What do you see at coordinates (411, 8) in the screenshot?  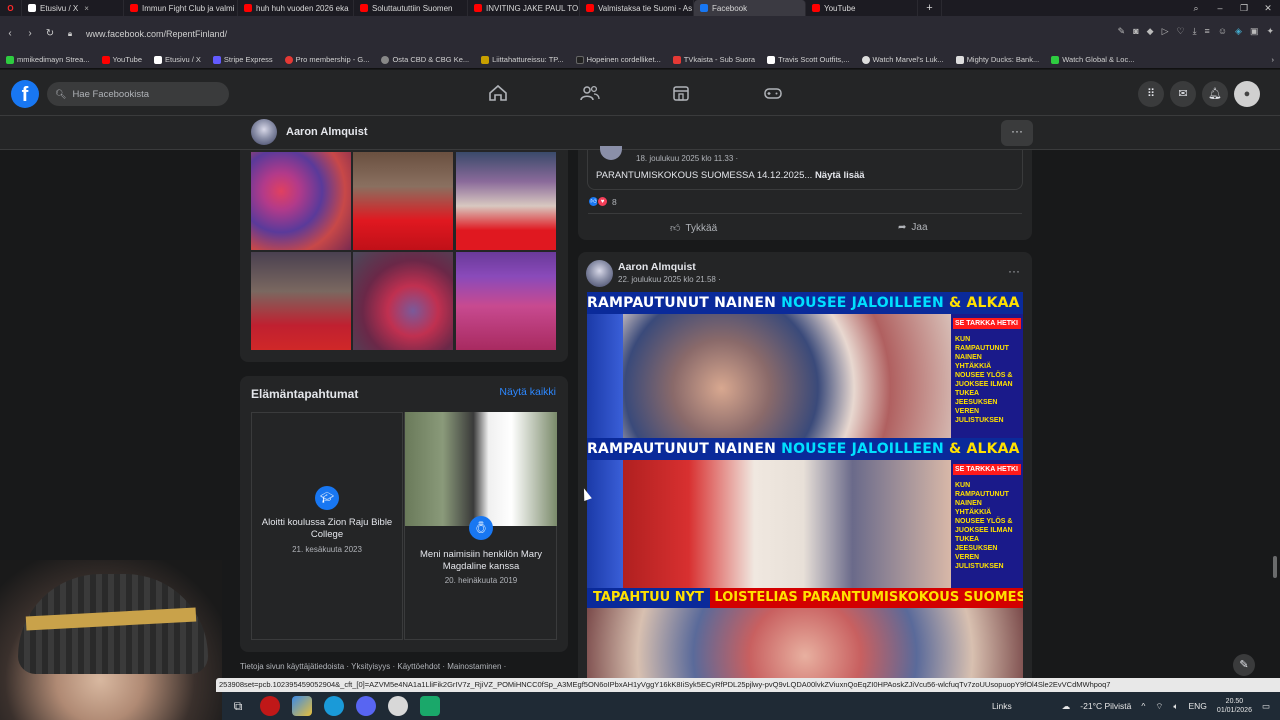 I see `tab-youtube-3: Soluttaututtiin Suomen` at bounding box center [411, 8].